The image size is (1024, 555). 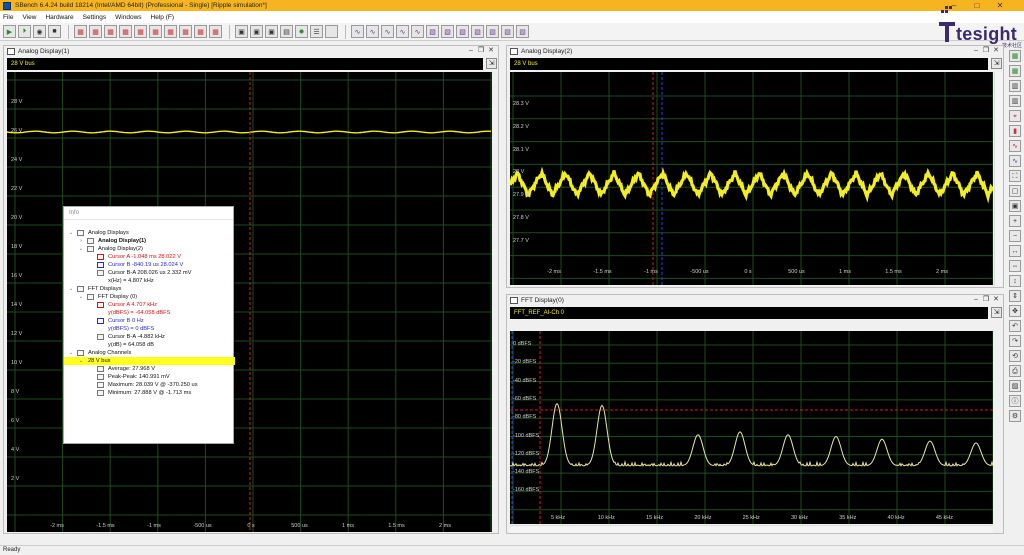 I want to click on print-icon: ⎙, so click(x=1015, y=371).